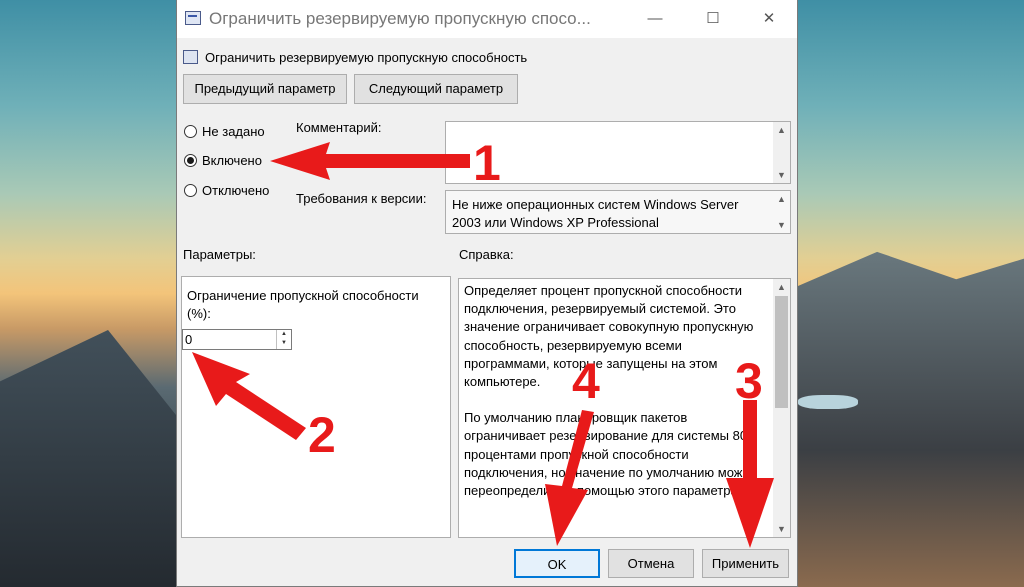 The image size is (1024, 587). Describe the element at coordinates (303, 295) in the screenshot. I see `bandwidth-field-label: Ограничение пропускной способности` at that location.